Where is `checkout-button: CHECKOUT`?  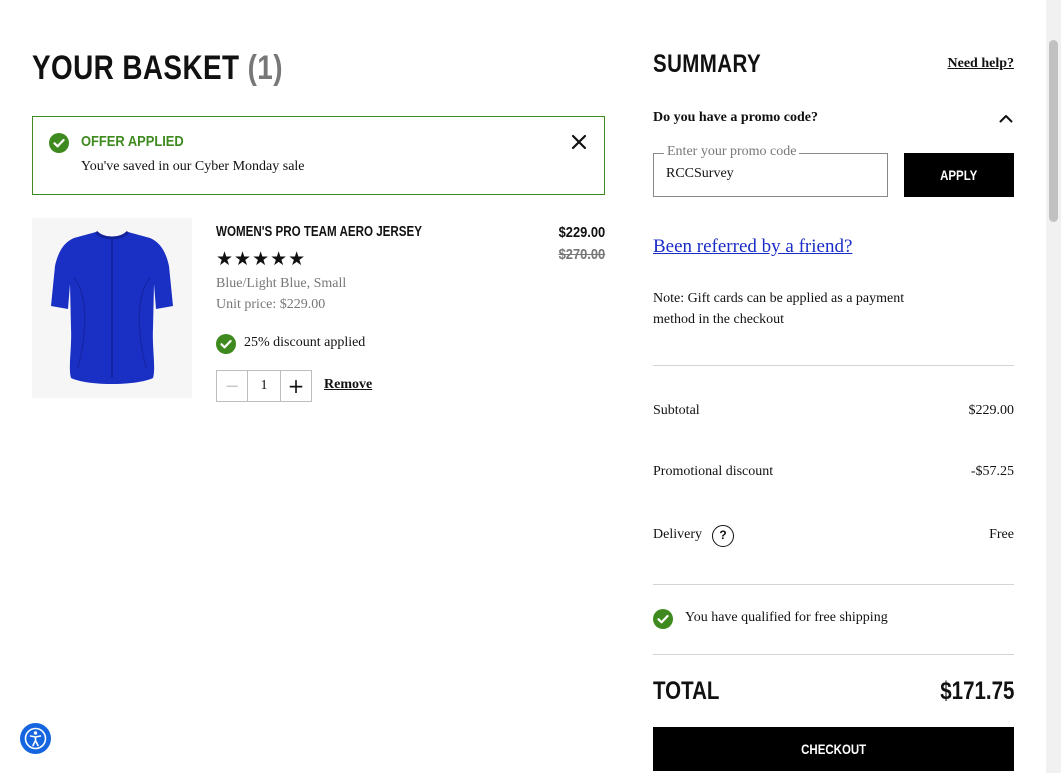 checkout-button: CHECKOUT is located at coordinates (833, 749).